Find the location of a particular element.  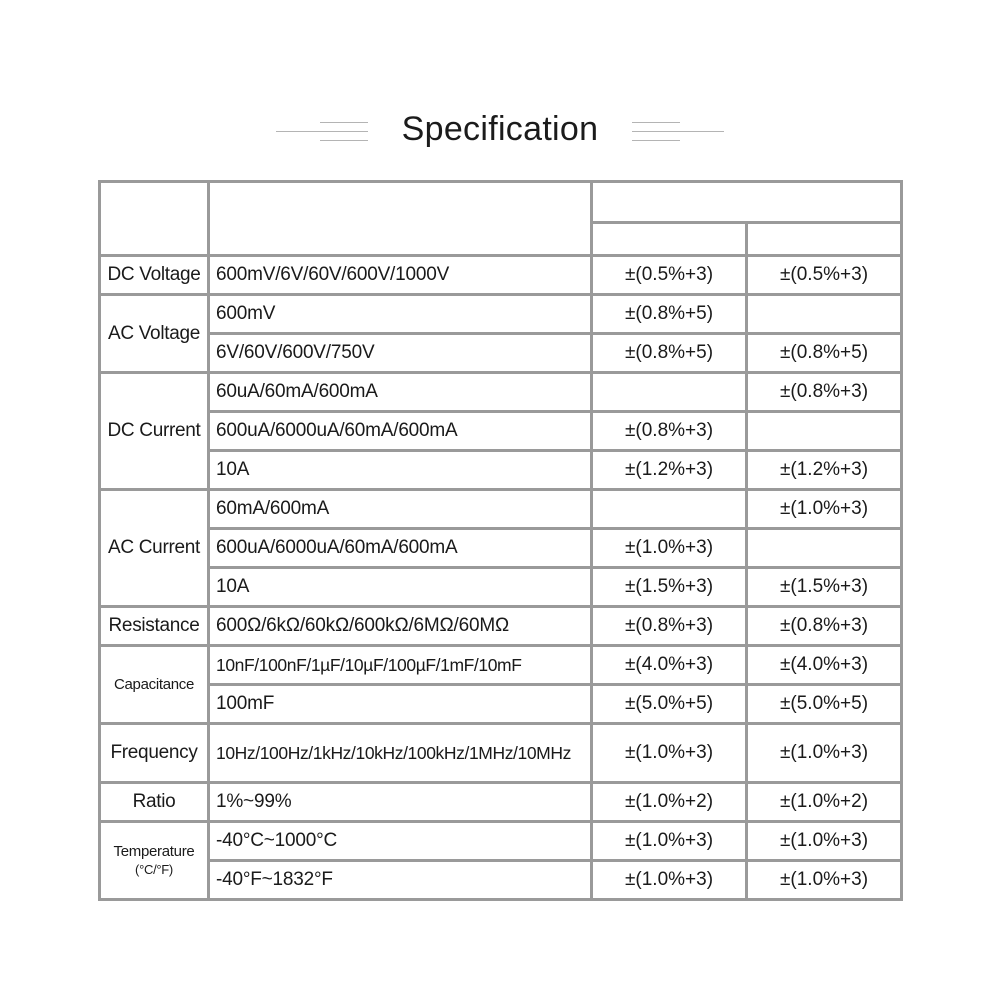

table-row: 10A ±(1.2%+3) ±(1.2%+3) is located at coordinates (501, 470).